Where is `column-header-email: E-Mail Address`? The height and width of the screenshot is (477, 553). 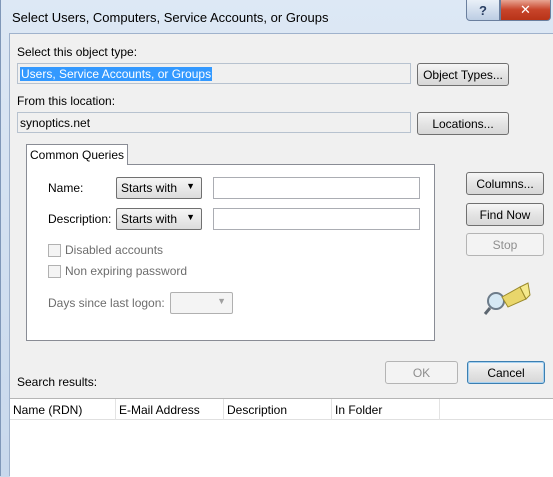
column-header-email: E-Mail Address is located at coordinates (170, 410).